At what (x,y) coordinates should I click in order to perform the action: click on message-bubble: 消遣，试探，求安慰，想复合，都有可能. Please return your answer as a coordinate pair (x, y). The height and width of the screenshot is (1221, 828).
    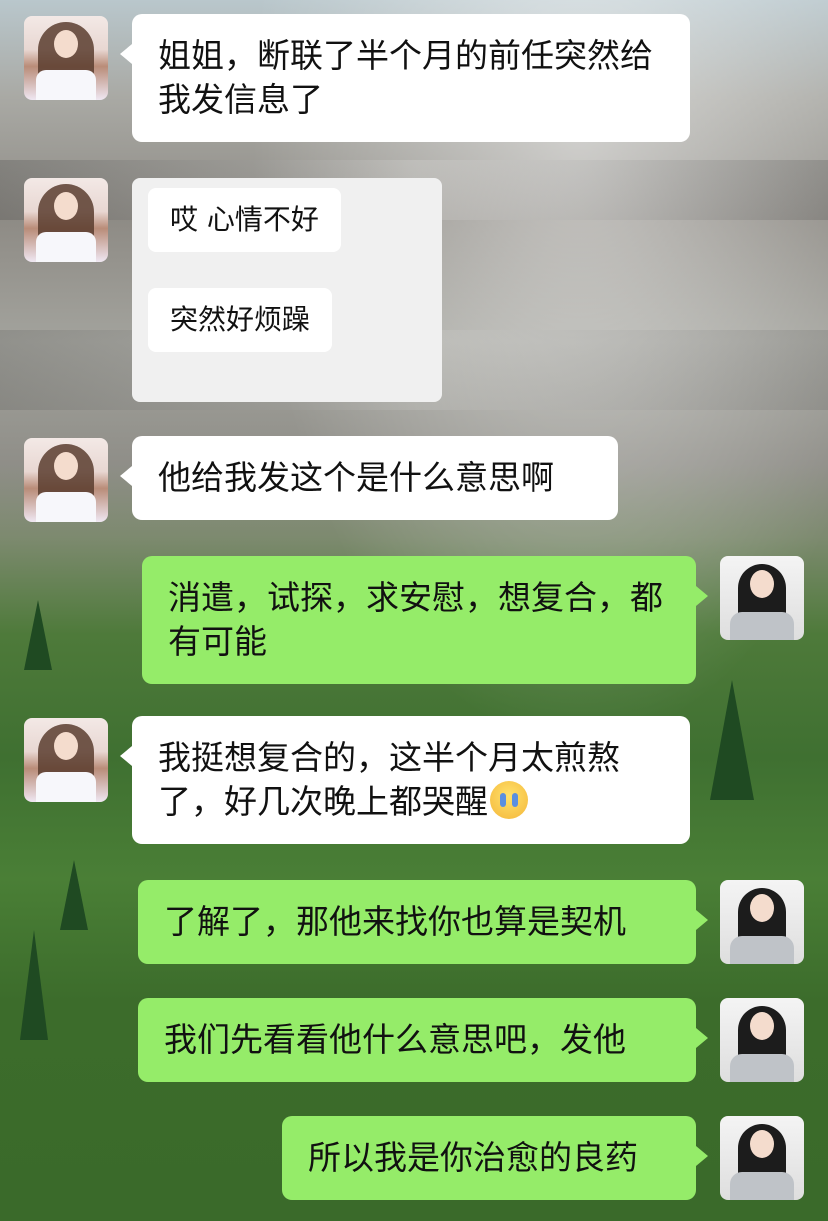
    Looking at the image, I should click on (425, 620).